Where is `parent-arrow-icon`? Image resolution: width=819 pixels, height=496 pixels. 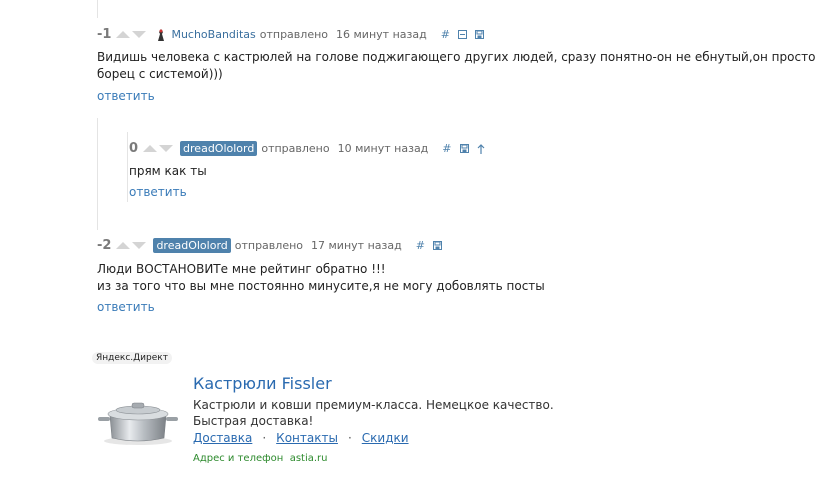 parent-arrow-icon is located at coordinates (481, 148).